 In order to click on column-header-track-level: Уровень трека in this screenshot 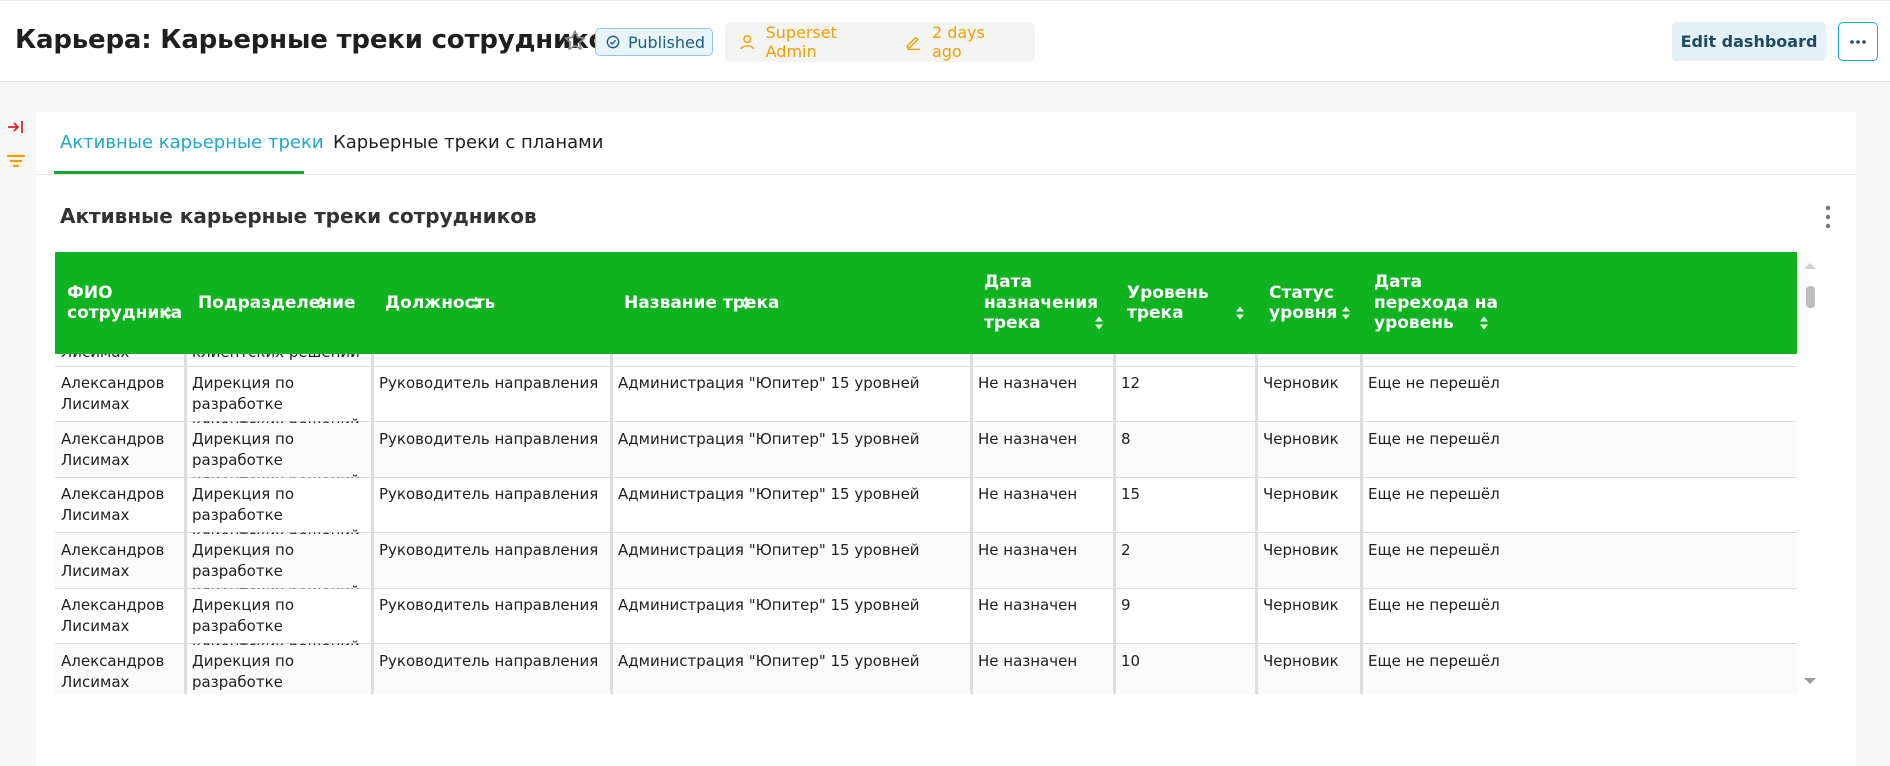, I will do `click(1186, 303)`.